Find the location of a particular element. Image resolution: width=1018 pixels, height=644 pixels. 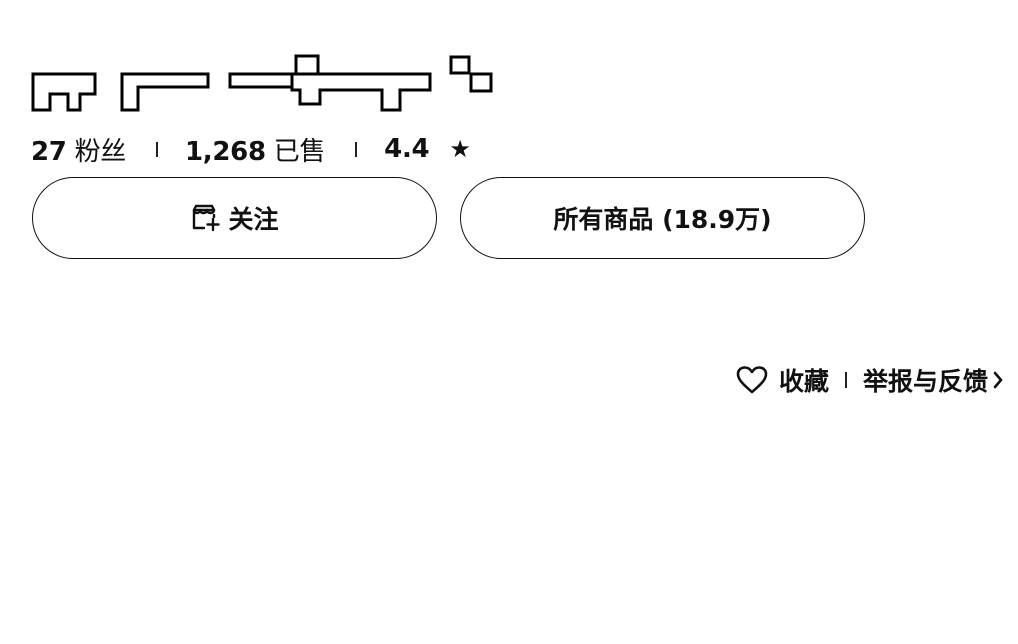

follow-store-icon is located at coordinates (206, 218).